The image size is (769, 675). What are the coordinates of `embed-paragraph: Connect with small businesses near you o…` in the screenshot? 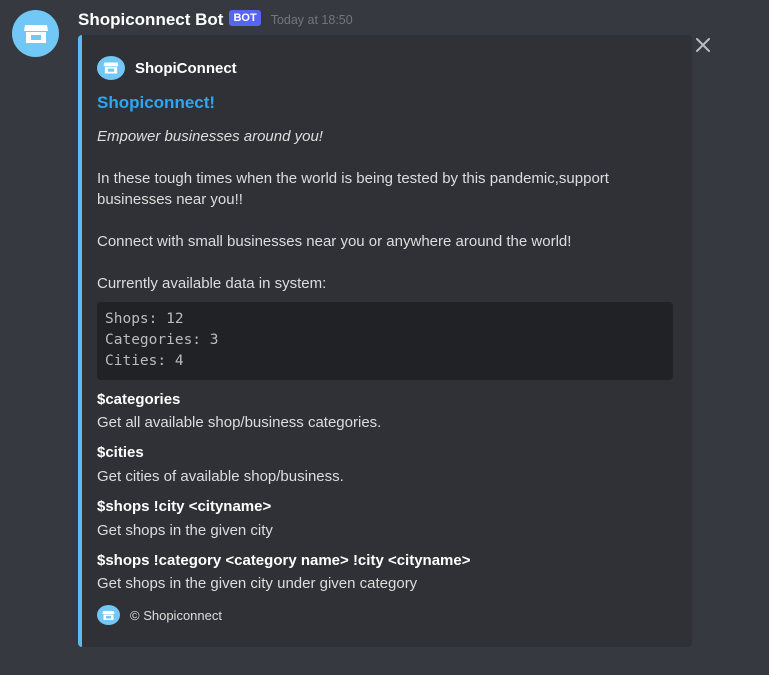 It's located at (334, 241).